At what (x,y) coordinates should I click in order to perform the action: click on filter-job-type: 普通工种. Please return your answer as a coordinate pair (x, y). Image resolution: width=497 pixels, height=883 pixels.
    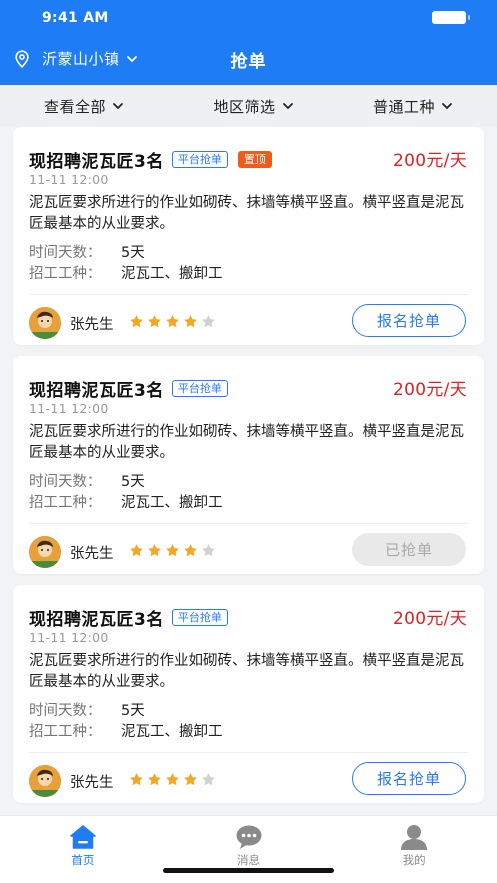
    Looking at the image, I should click on (408, 106).